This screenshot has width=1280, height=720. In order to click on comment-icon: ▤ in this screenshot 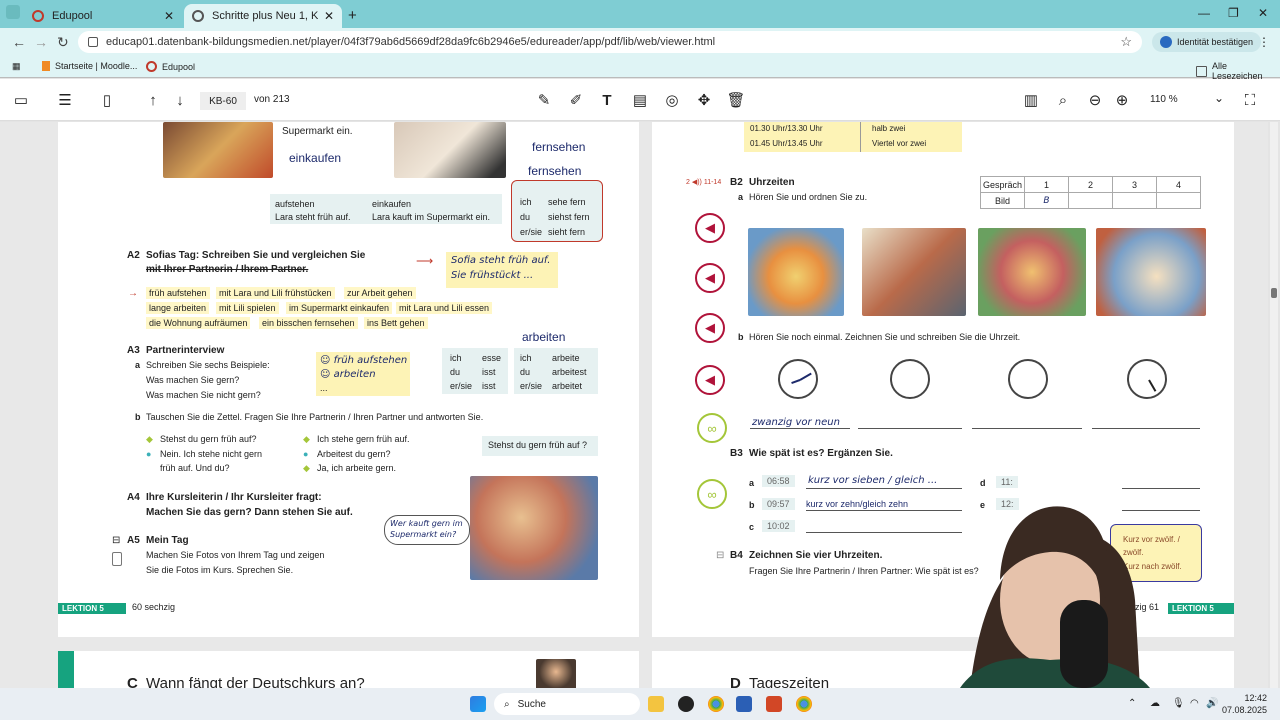, I will do `click(640, 100)`.